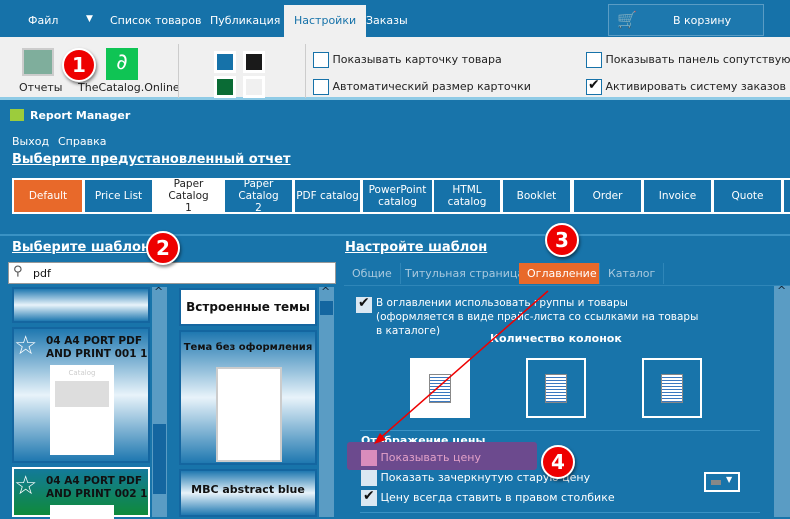 The width and height of the screenshot is (790, 519). What do you see at coordinates (79, 65) in the screenshot?
I see `annotation-badge: 1` at bounding box center [79, 65].